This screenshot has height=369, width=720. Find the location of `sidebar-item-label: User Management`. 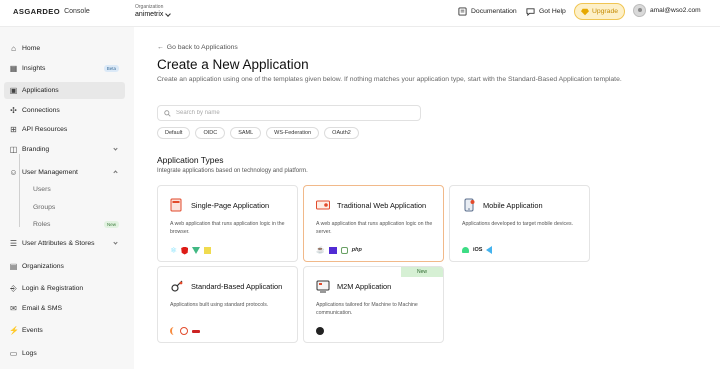

sidebar-item-label: User Management is located at coordinates (50, 172).